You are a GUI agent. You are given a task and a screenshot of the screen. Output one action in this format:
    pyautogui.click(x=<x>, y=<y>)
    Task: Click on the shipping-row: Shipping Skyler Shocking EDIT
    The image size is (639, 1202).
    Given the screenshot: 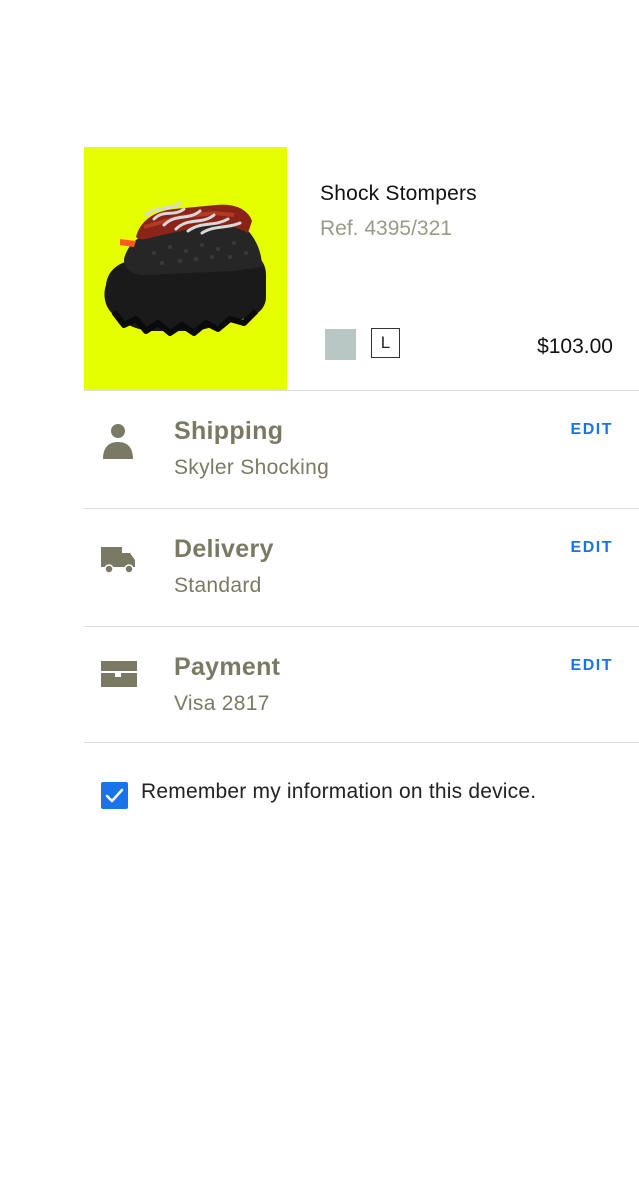 What is the action you would take?
    pyautogui.click(x=361, y=448)
    